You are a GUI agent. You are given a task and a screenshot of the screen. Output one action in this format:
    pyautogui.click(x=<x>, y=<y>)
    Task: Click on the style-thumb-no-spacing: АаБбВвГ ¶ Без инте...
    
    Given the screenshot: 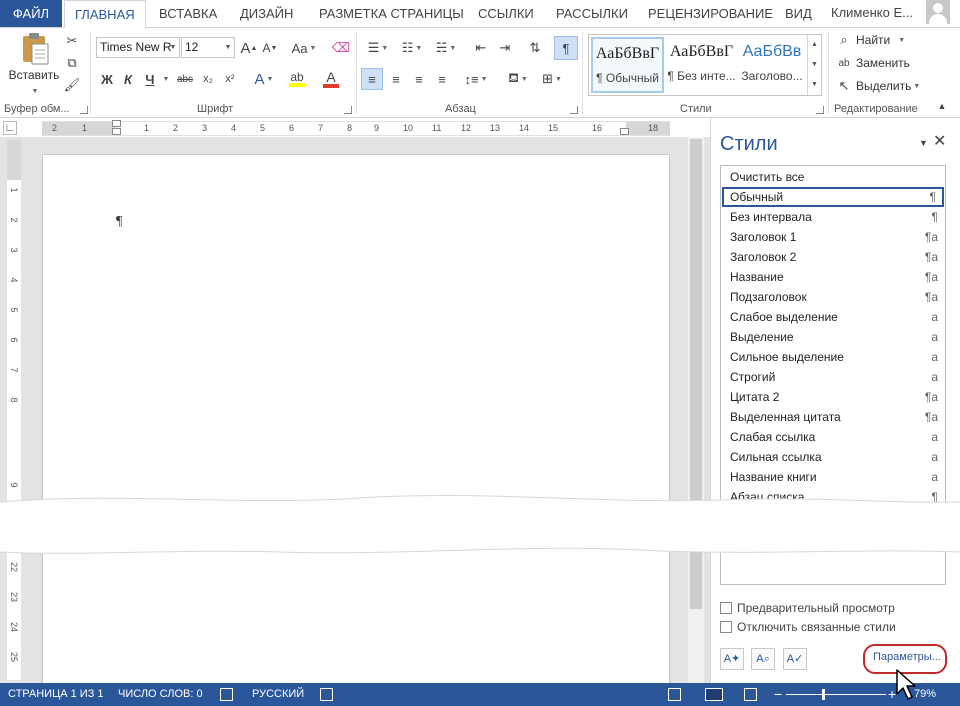 What is the action you would take?
    pyautogui.click(x=701, y=65)
    